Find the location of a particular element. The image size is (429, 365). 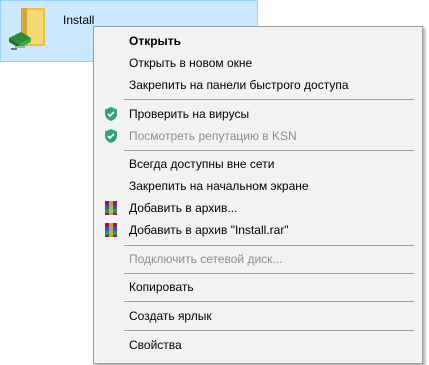

menu-item-pin-start: Закрепить на начальном экране is located at coordinates (258, 186).